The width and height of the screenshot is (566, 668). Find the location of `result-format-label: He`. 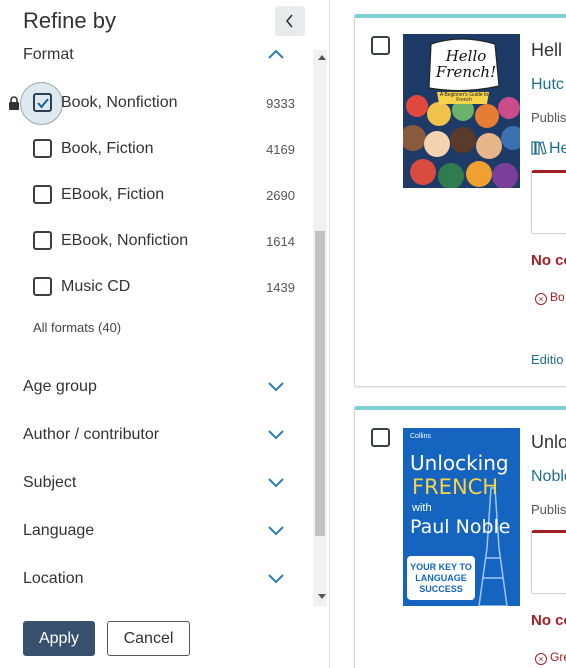

result-format-label: He is located at coordinates (557, 148).